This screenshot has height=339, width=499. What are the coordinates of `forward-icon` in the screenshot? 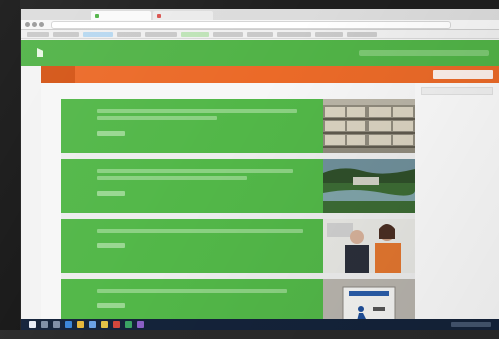 It's located at (34, 24).